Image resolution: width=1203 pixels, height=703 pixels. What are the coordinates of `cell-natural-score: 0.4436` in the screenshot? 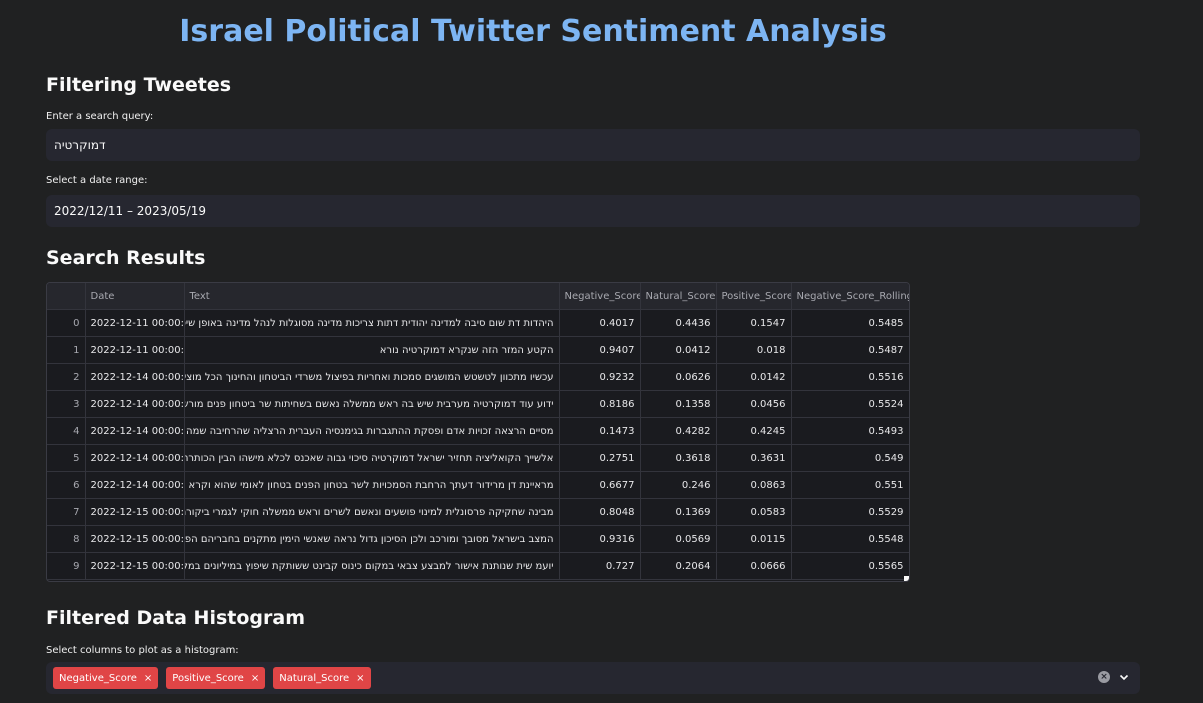 It's located at (678, 323).